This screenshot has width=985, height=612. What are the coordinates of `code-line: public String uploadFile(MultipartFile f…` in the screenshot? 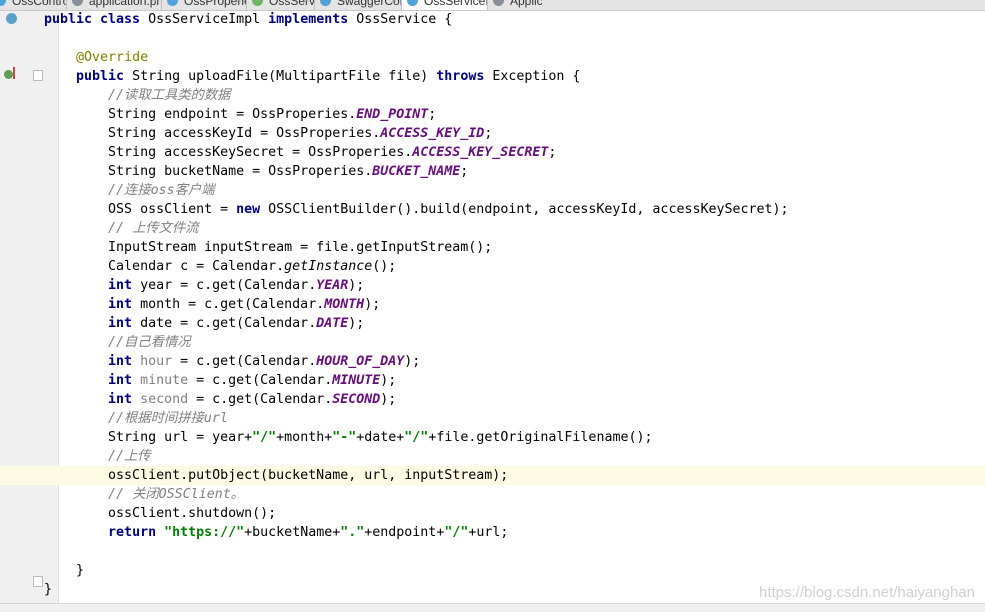 It's located at (492, 76).